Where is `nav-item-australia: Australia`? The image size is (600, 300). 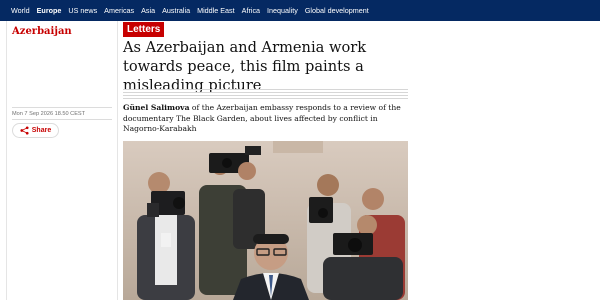 nav-item-australia: Australia is located at coordinates (176, 10).